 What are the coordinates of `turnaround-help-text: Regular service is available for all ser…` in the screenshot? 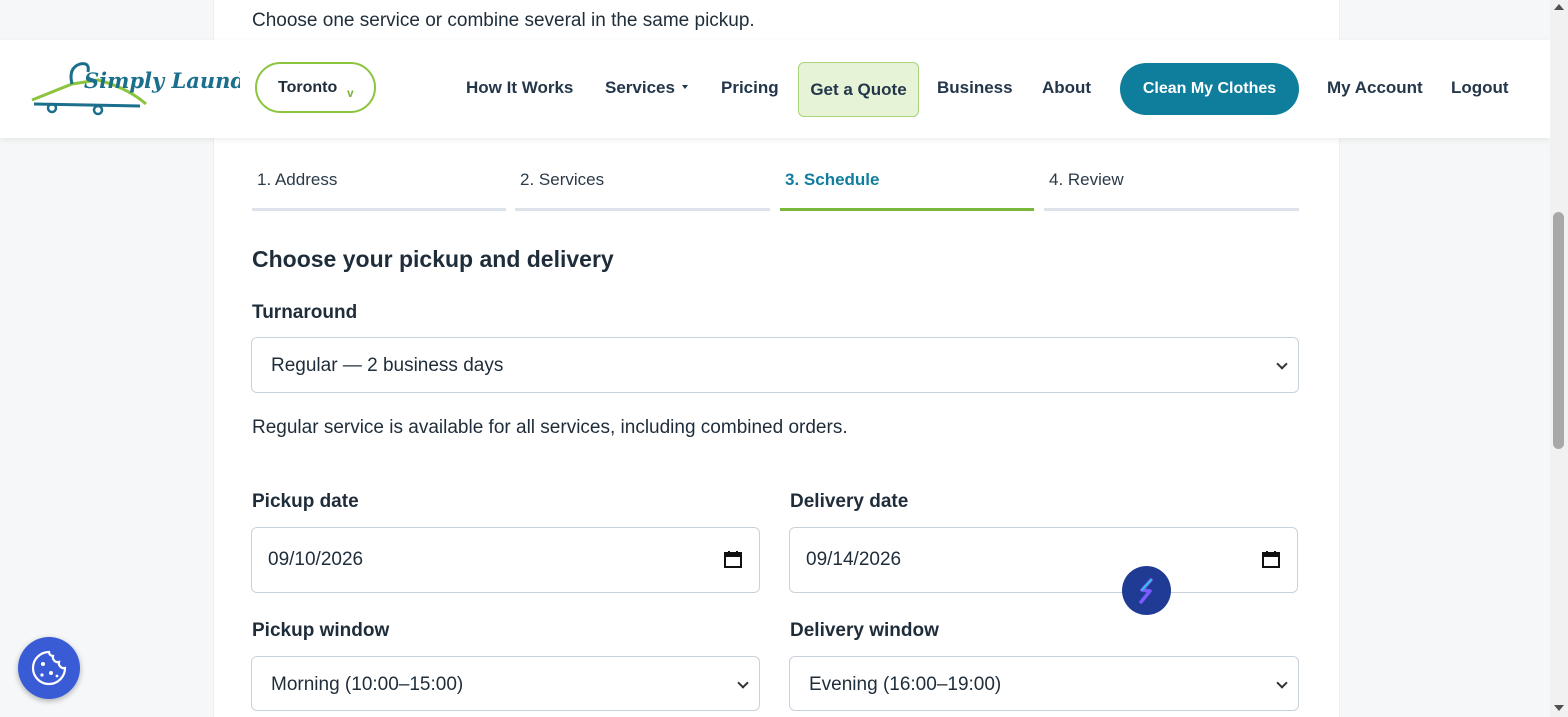 It's located at (550, 427).